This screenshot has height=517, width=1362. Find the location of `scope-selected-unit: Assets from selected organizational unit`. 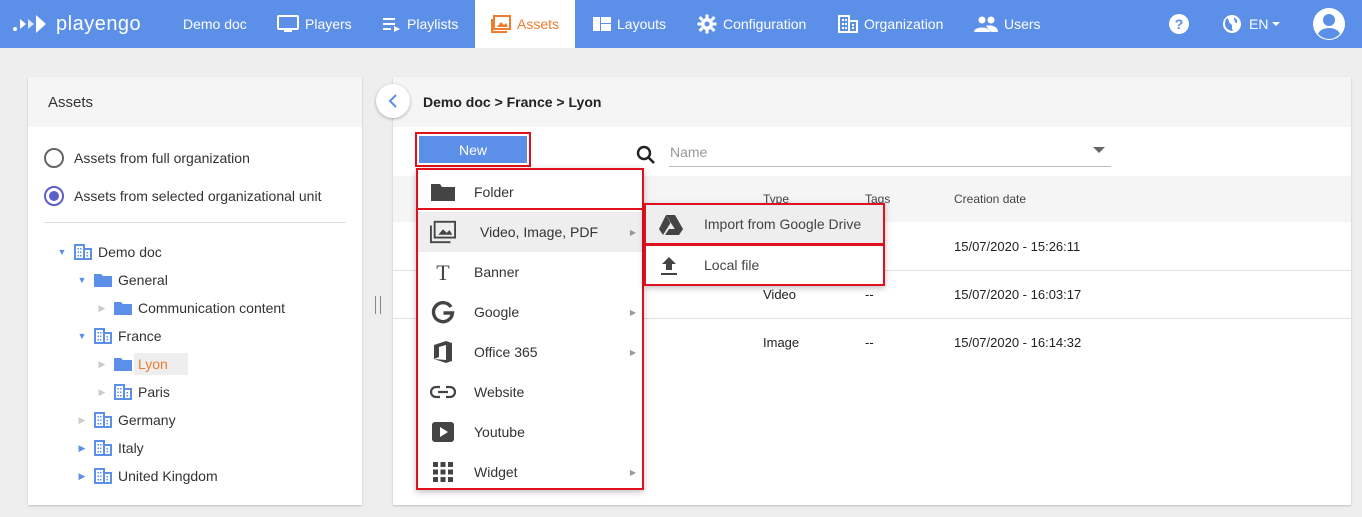

scope-selected-unit: Assets from selected organizational unit is located at coordinates (182, 196).